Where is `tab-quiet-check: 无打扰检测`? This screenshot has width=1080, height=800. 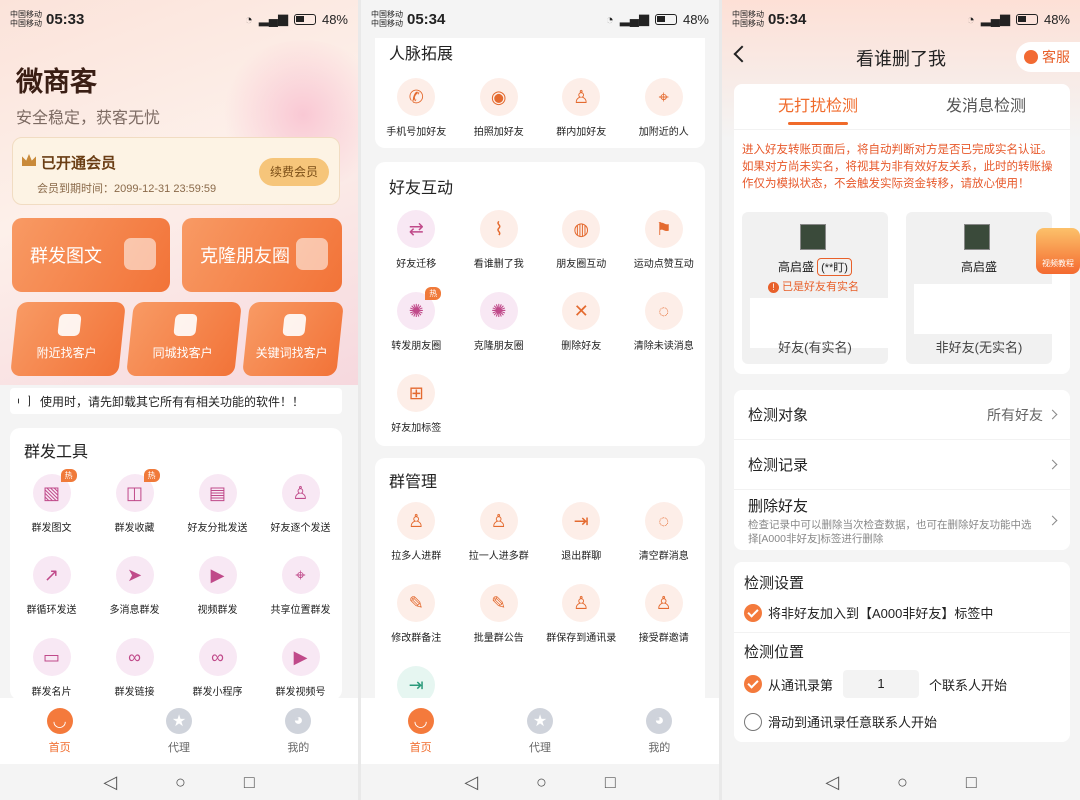
tab-quiet-check: 无打扰检测 is located at coordinates (818, 106).